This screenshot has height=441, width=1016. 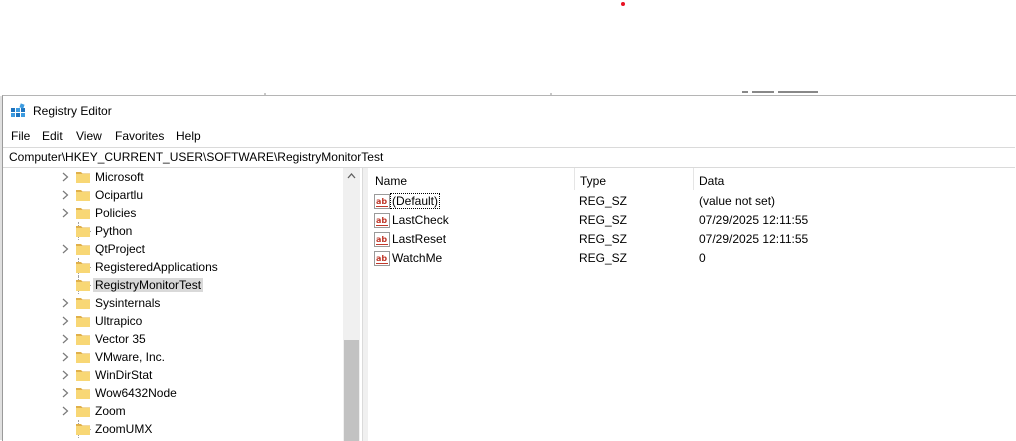 What do you see at coordinates (116, 213) in the screenshot?
I see `tree-item-label: Policies` at bounding box center [116, 213].